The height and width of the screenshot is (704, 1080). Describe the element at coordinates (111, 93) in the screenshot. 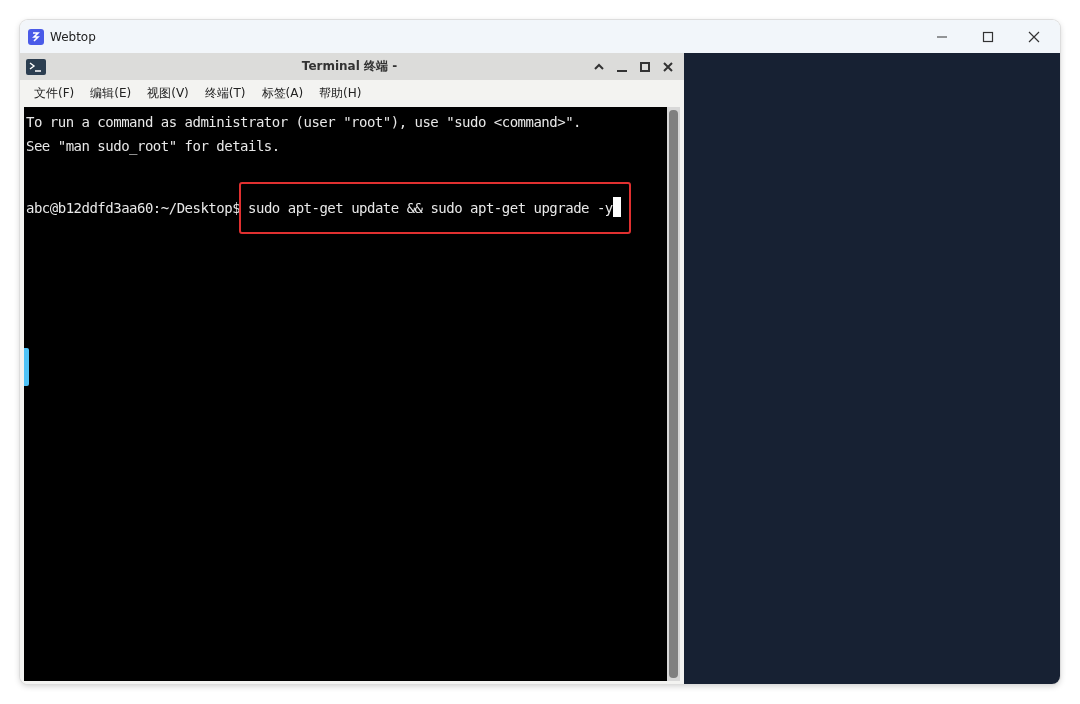

I see `menu-item: 编辑(E)` at that location.